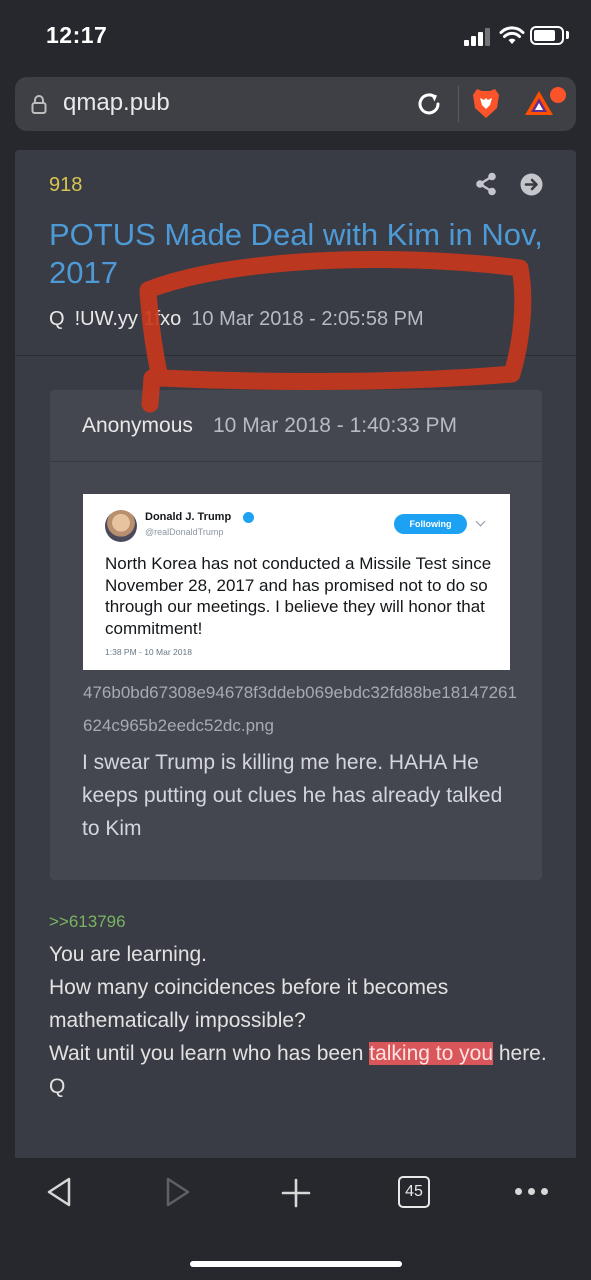  Describe the element at coordinates (531, 184) in the screenshot. I see `arrow-right-circle-icon` at that location.